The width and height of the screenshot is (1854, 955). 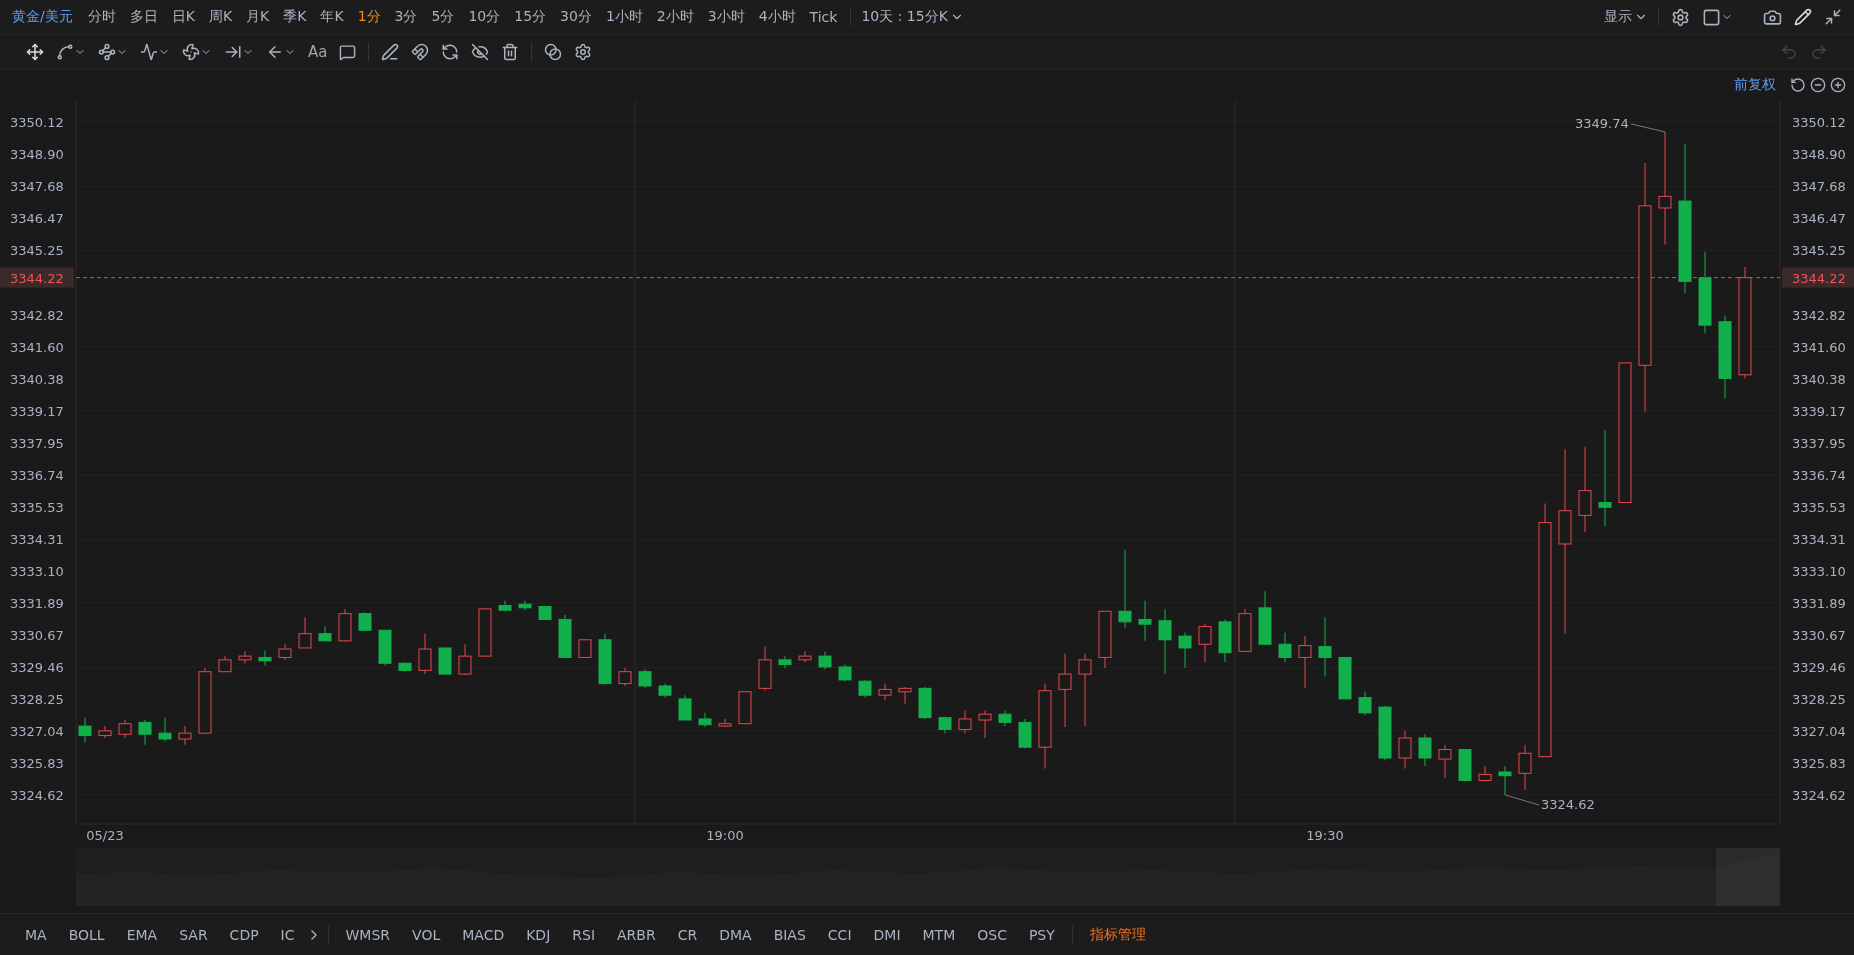 What do you see at coordinates (1819, 540) in the screenshot?
I see `axis-label: 3334.31` at bounding box center [1819, 540].